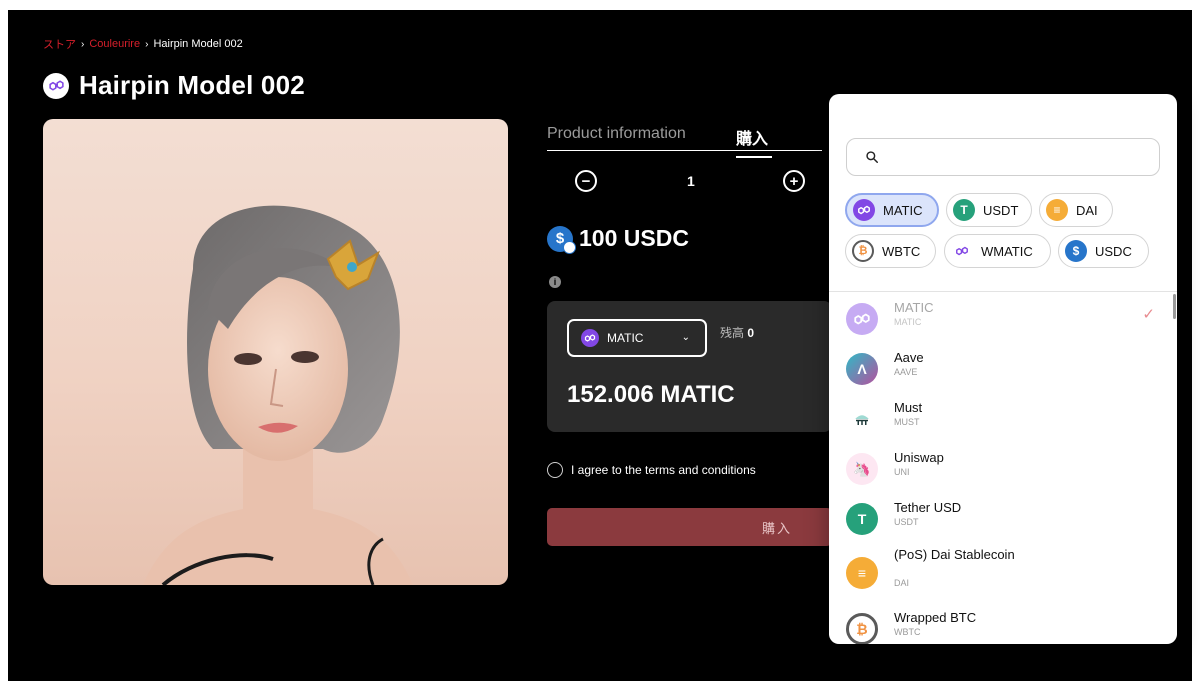 Image resolution: width=1200 pixels, height=681 pixels. Describe the element at coordinates (999, 367) in the screenshot. I see `token-list-item-aave: Λ Aave AAVE` at that location.